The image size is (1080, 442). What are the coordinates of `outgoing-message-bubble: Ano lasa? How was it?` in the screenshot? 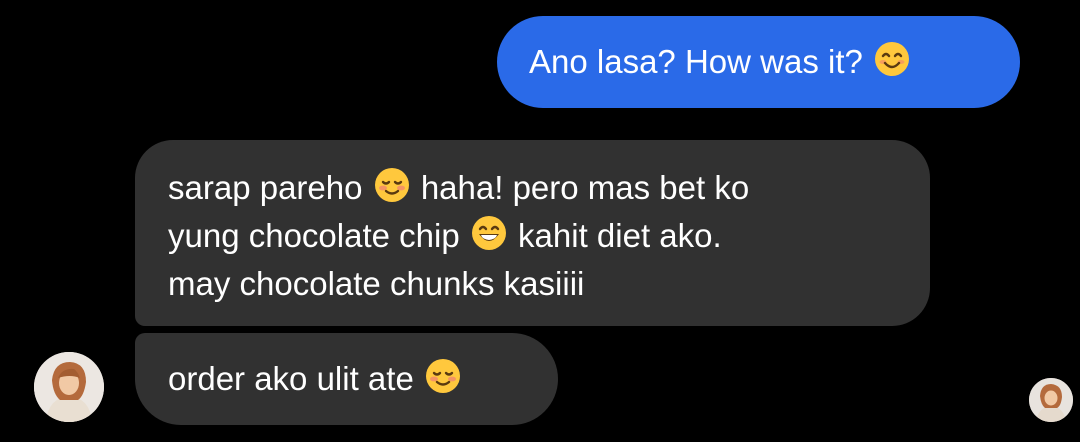 It's located at (758, 62).